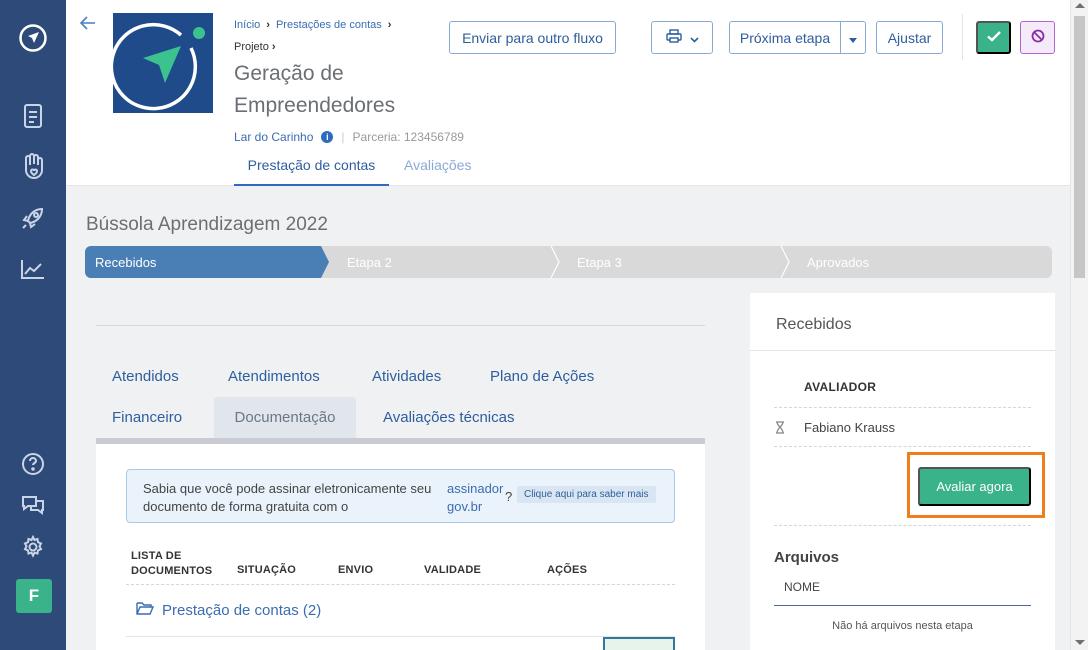  Describe the element at coordinates (145, 376) in the screenshot. I see `tab-atendidos: Atendidos` at that location.